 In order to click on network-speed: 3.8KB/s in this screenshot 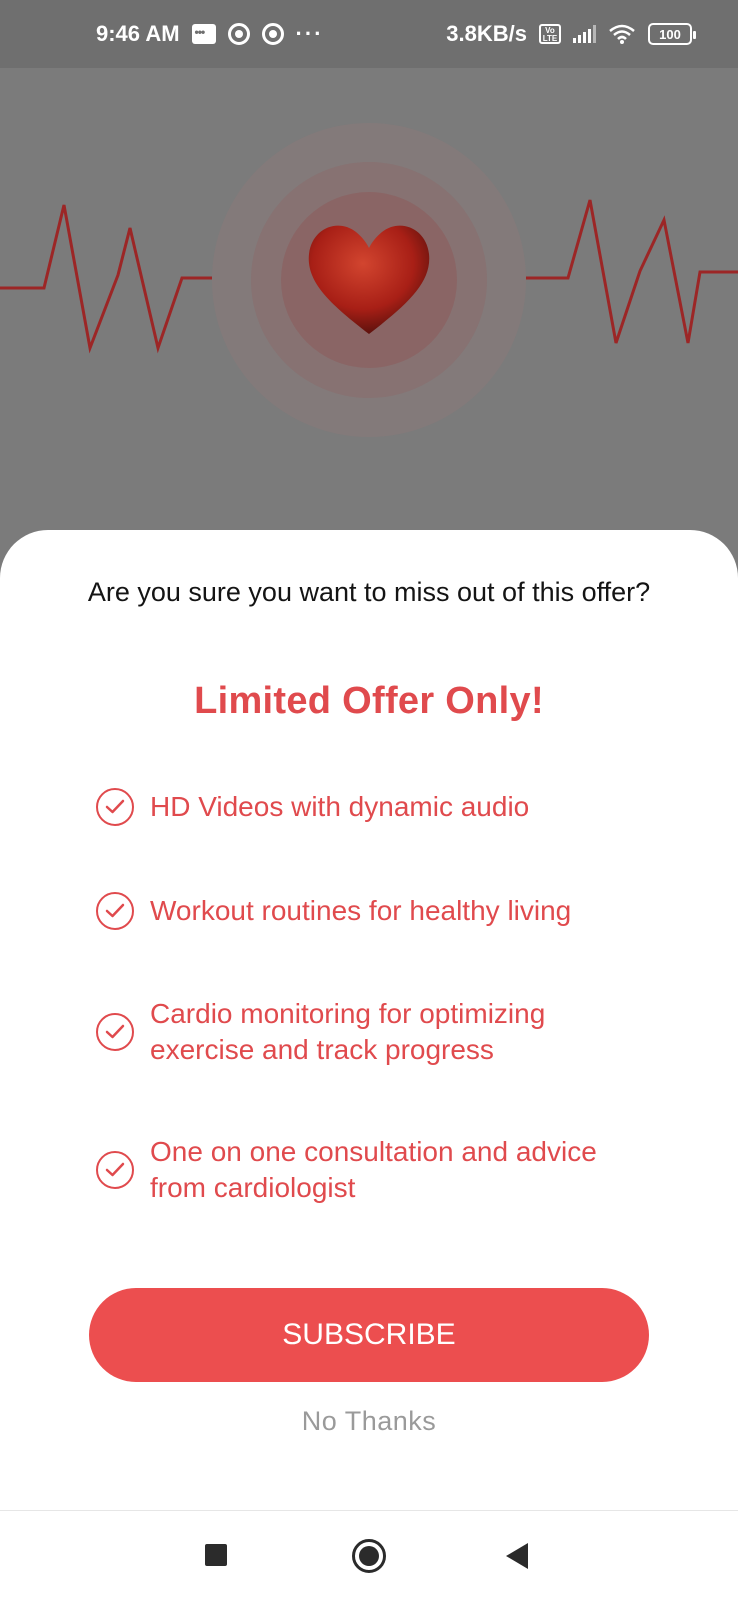, I will do `click(486, 33)`.